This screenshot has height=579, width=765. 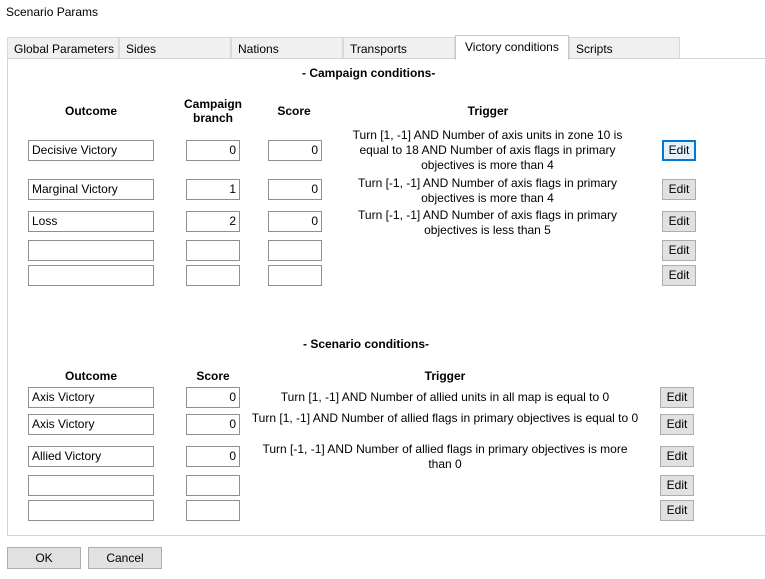 What do you see at coordinates (90, 111) in the screenshot?
I see `campaign-outcome-header: Outcome` at bounding box center [90, 111].